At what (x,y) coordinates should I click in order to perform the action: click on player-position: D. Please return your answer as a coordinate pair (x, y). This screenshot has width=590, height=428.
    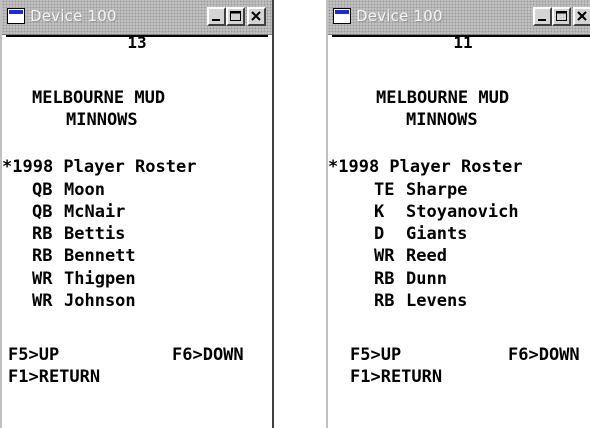
    Looking at the image, I should click on (379, 234).